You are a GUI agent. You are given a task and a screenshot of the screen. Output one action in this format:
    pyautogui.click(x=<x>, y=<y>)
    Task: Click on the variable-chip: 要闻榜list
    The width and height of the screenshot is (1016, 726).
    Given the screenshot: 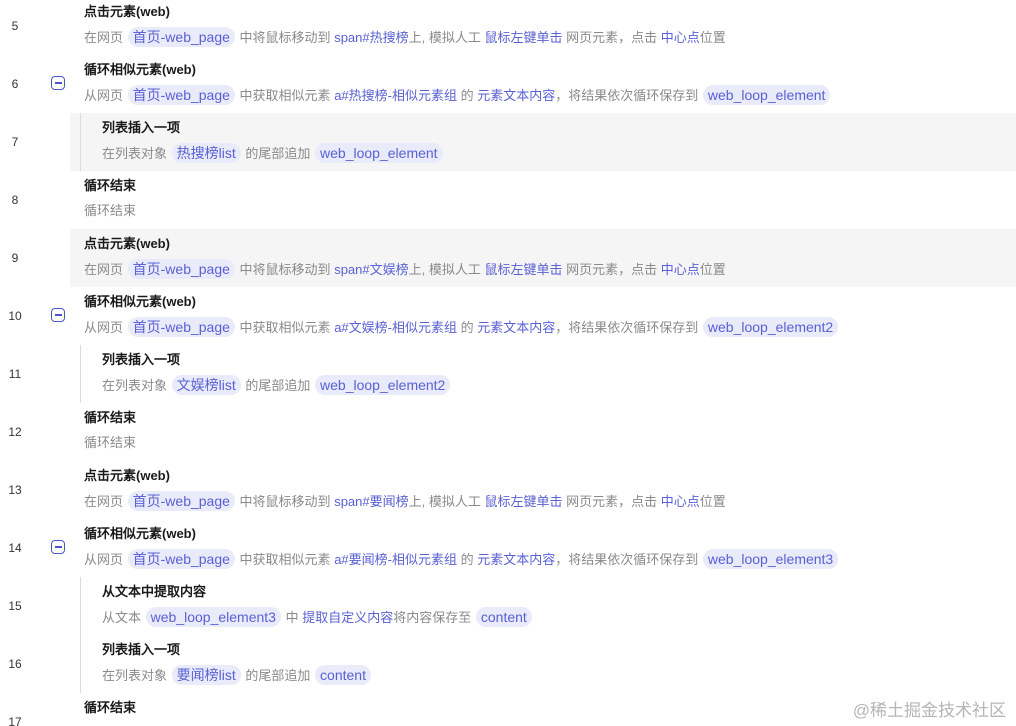 What is the action you would take?
    pyautogui.click(x=206, y=675)
    